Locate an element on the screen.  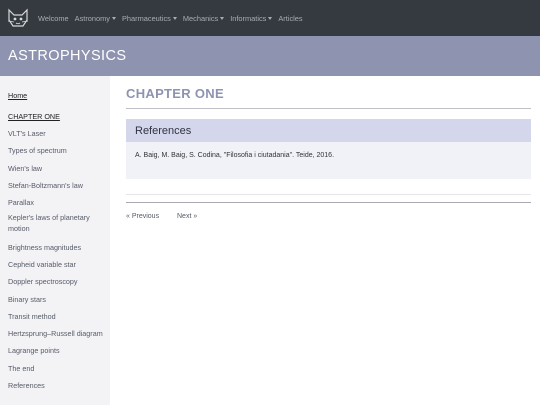
title-divider is located at coordinates (328, 108).